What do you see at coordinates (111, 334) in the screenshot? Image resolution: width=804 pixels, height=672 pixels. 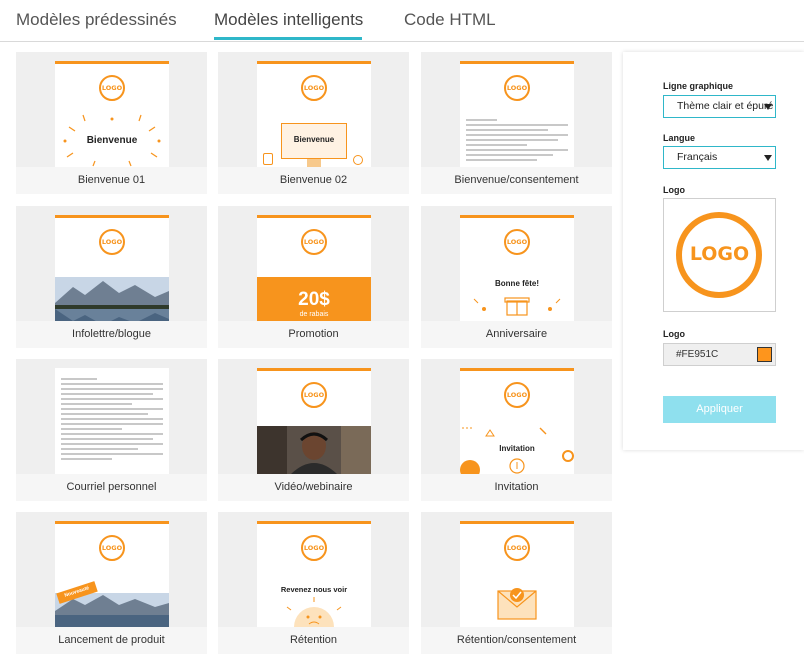 I see `template-label: Infolettre/blogue` at bounding box center [111, 334].